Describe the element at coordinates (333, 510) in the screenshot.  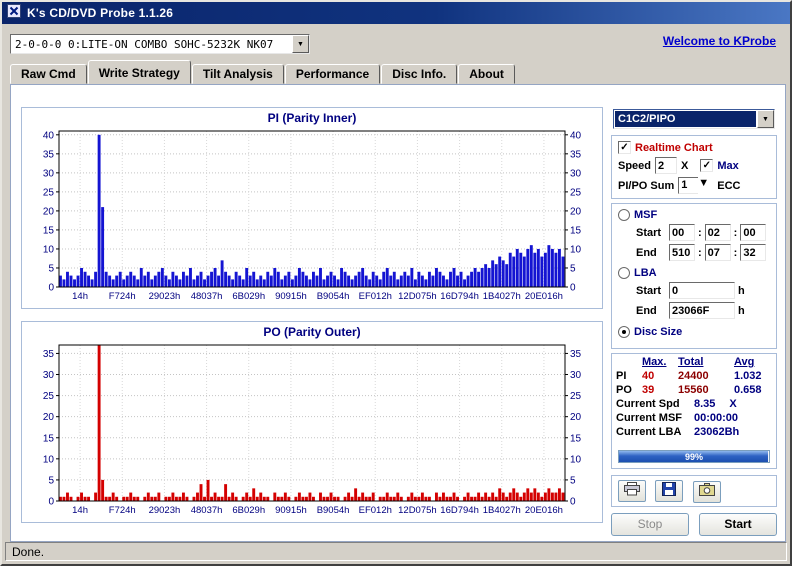
I see `svg-text: B9054h` at that location.